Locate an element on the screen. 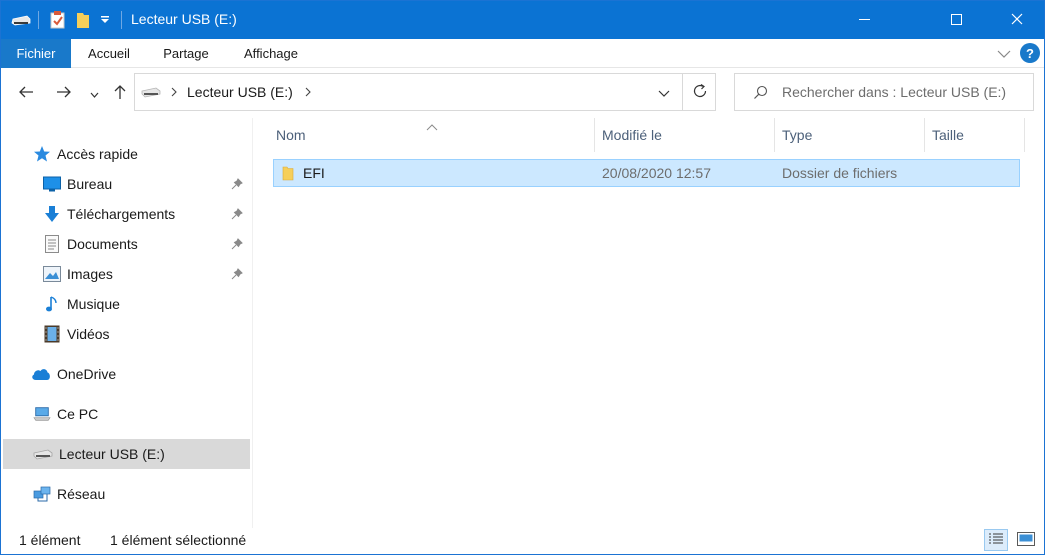 The width and height of the screenshot is (1045, 555). sidebar-item-quick-access: Accès rapide is located at coordinates (85, 154).